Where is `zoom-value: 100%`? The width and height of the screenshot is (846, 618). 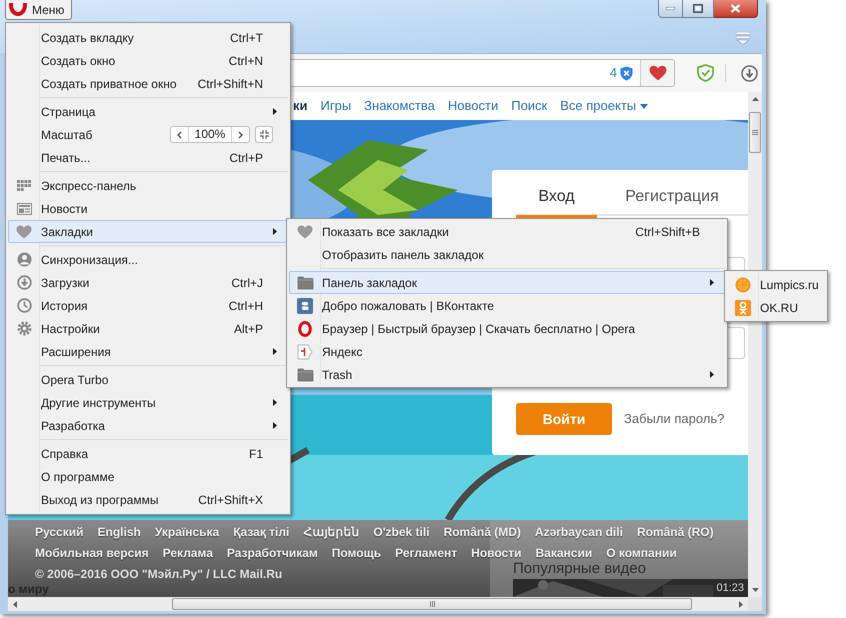 zoom-value: 100% is located at coordinates (210, 134).